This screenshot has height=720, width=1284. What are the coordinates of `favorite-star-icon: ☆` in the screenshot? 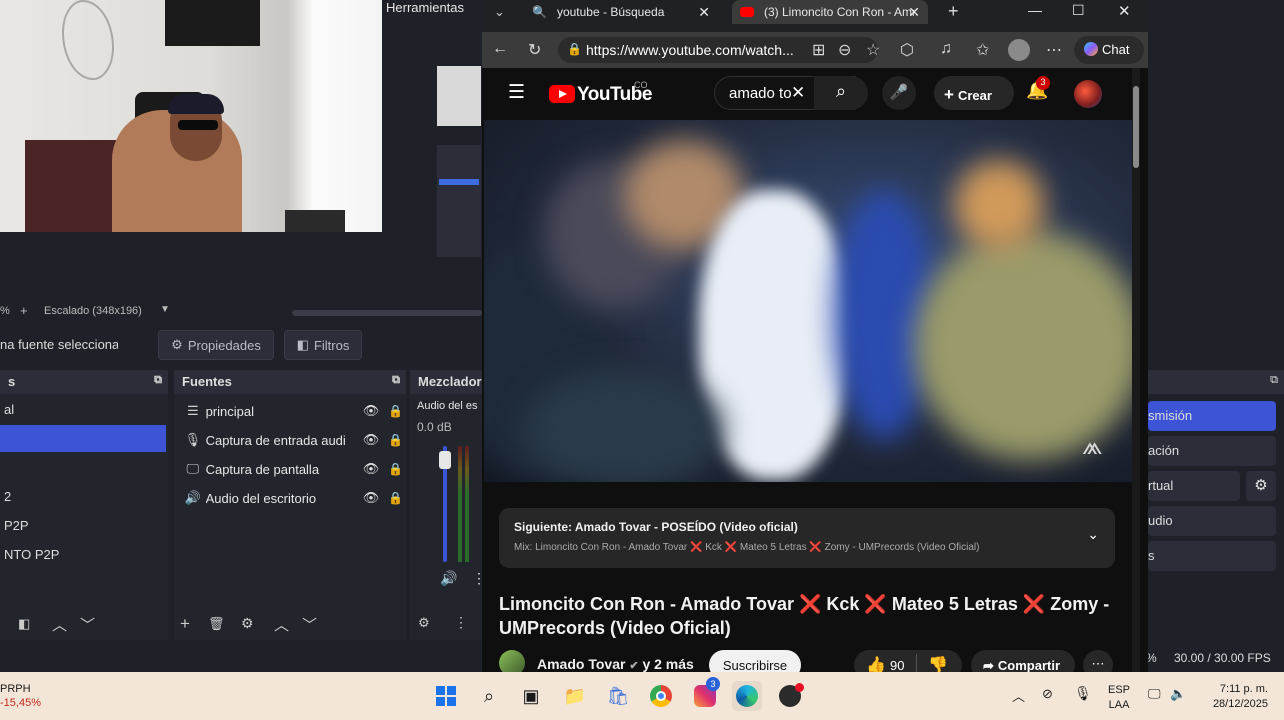 It's located at (873, 50).